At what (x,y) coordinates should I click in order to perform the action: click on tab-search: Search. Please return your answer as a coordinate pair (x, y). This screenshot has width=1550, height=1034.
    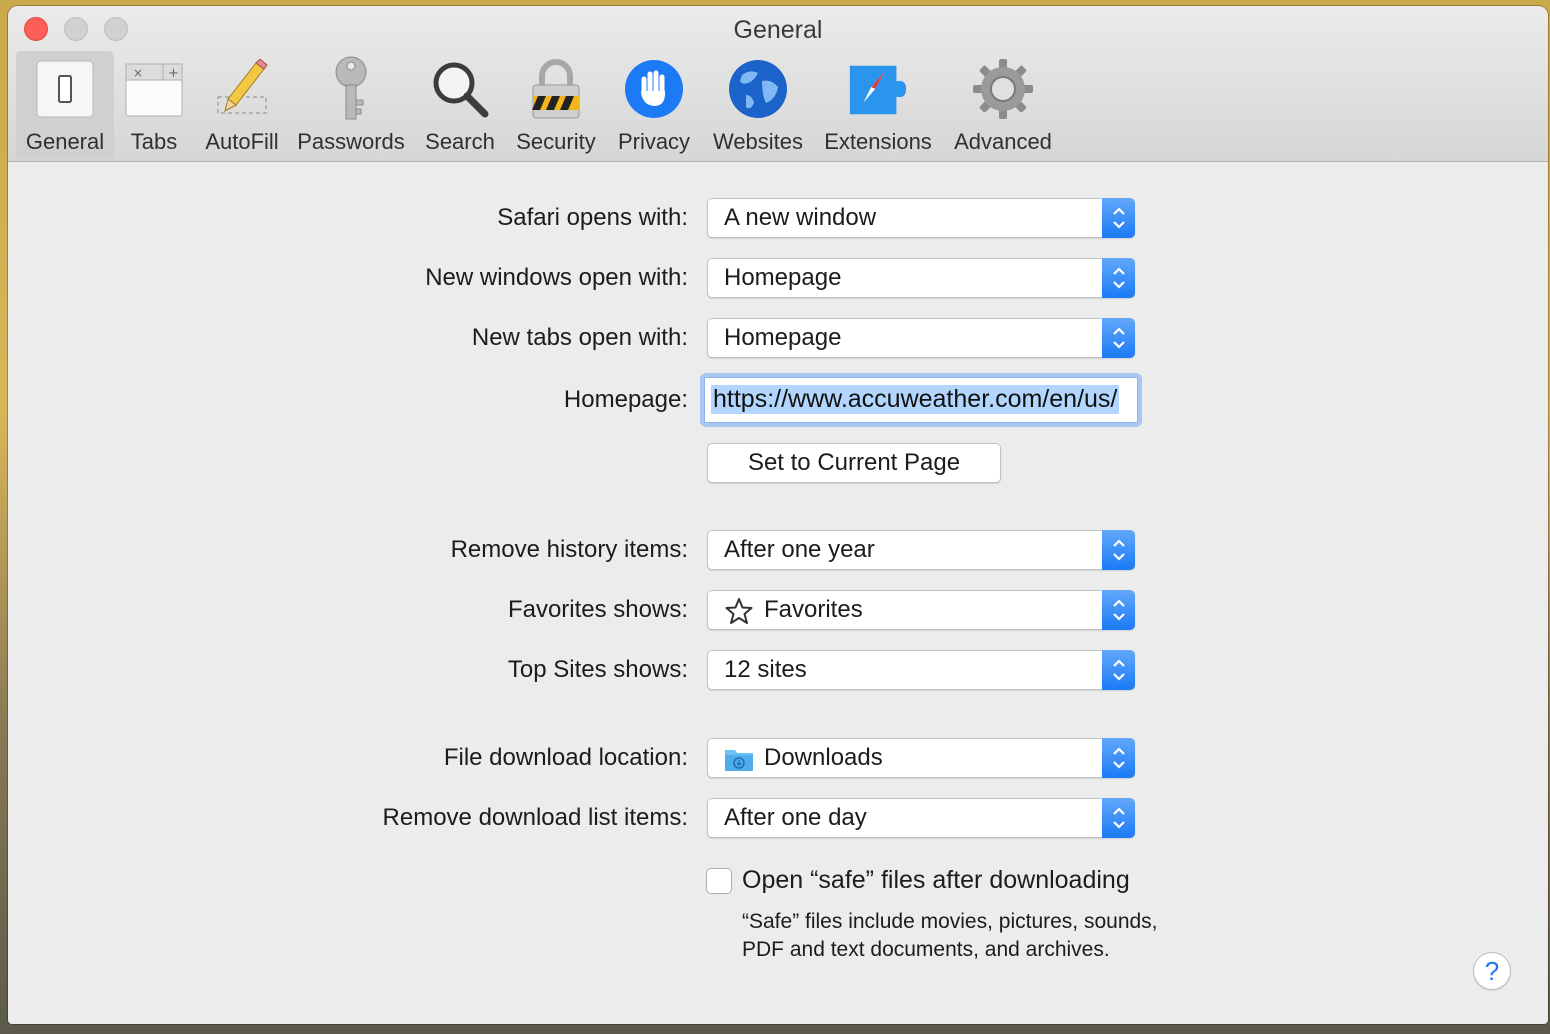
    Looking at the image, I should click on (460, 105).